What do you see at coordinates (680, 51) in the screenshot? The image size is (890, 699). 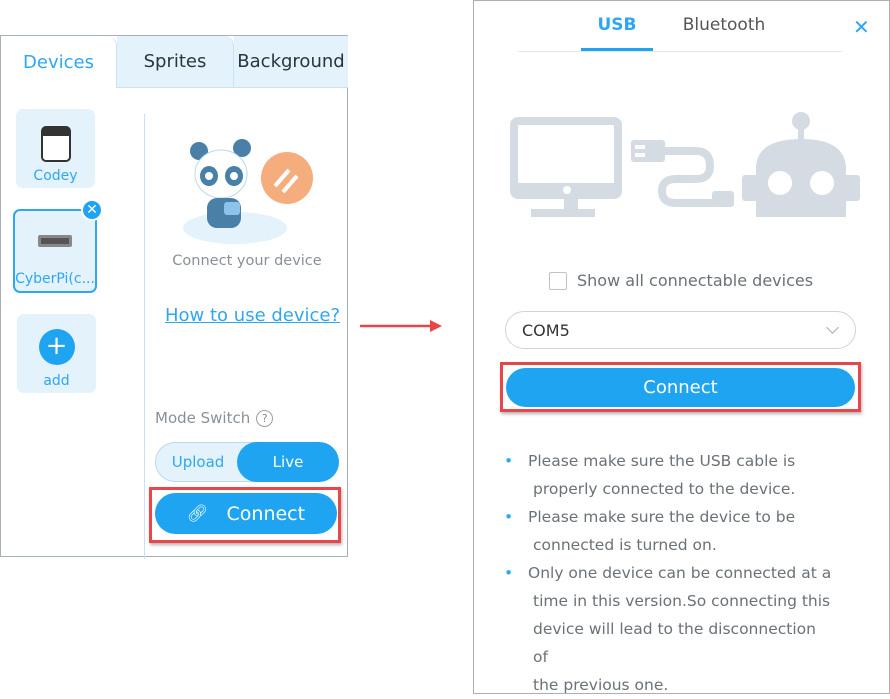 I see `tab-underline` at bounding box center [680, 51].